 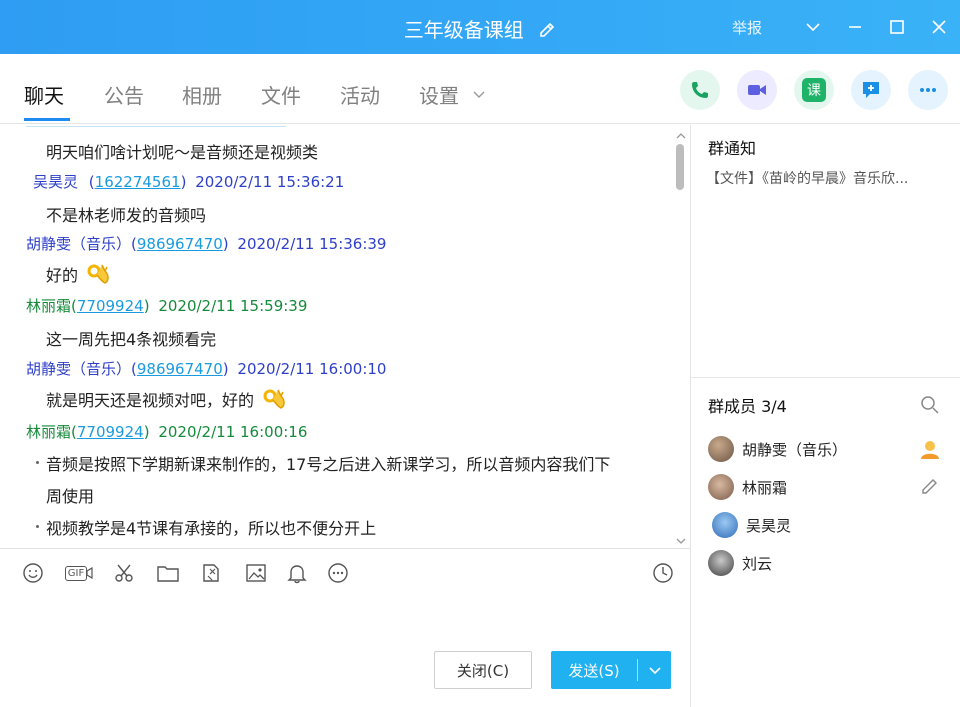 I want to click on history-icon, so click(x=663, y=573).